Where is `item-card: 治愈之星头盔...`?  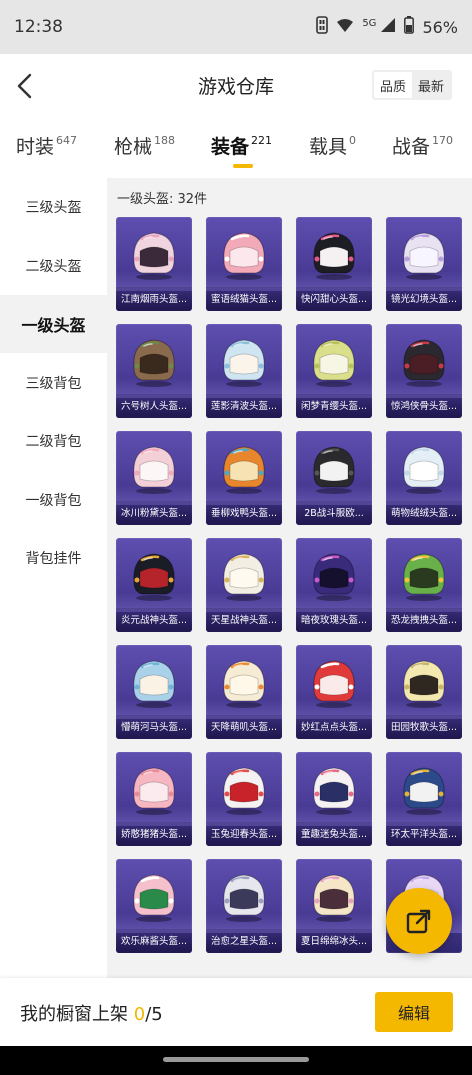
item-card: 治愈之星头盔... is located at coordinates (244, 906).